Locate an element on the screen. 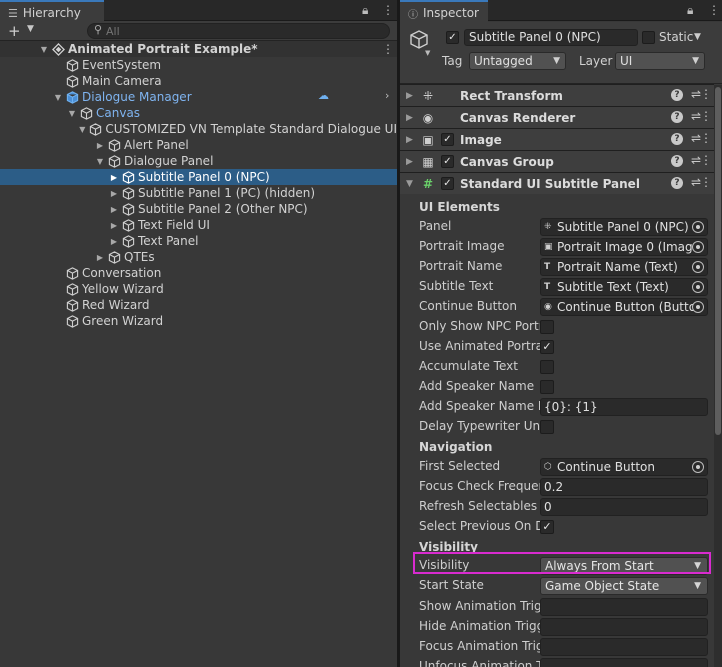  open-prefab-arrow-icon: › is located at coordinates (387, 95).